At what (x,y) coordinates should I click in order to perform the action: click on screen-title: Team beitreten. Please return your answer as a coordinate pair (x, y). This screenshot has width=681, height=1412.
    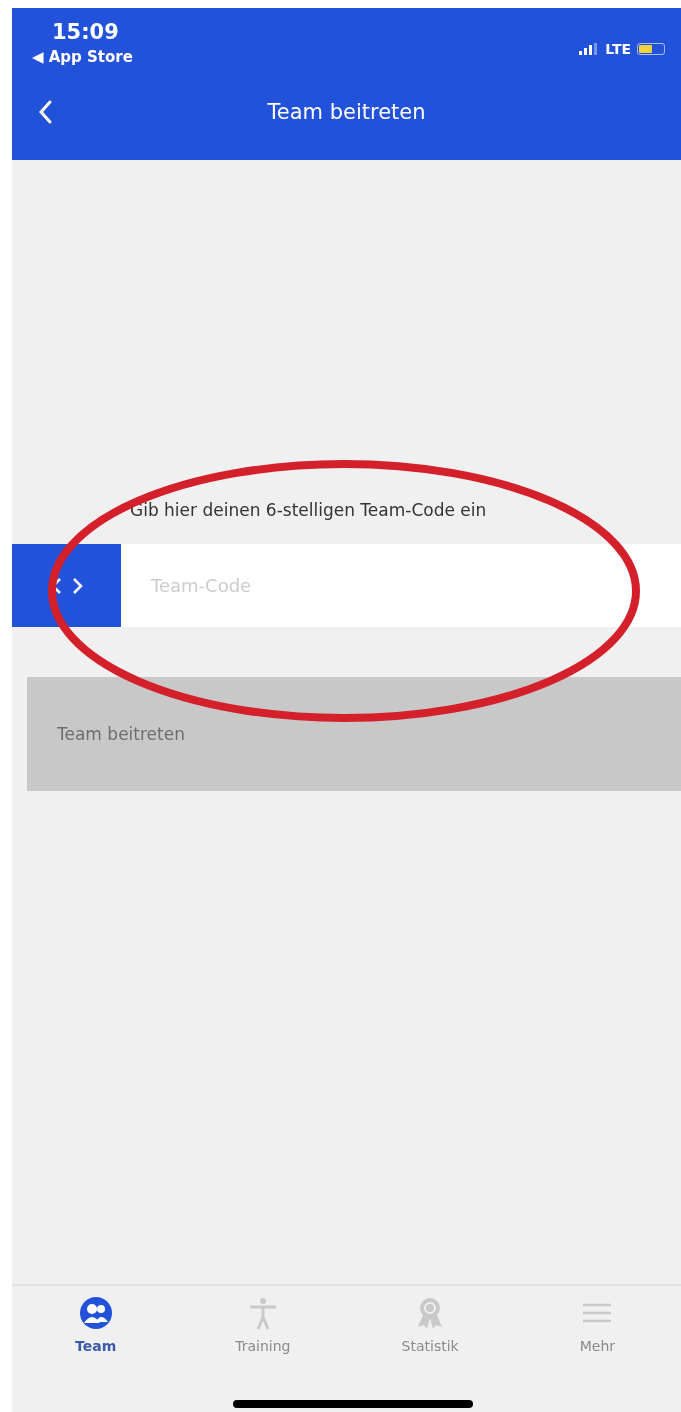
    Looking at the image, I should click on (346, 112).